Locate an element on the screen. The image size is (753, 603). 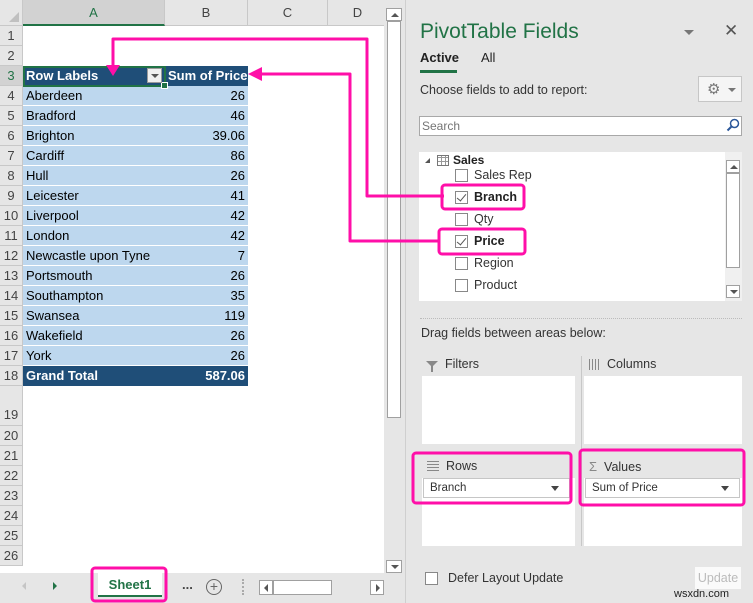
field-search-input is located at coordinates (580, 126).